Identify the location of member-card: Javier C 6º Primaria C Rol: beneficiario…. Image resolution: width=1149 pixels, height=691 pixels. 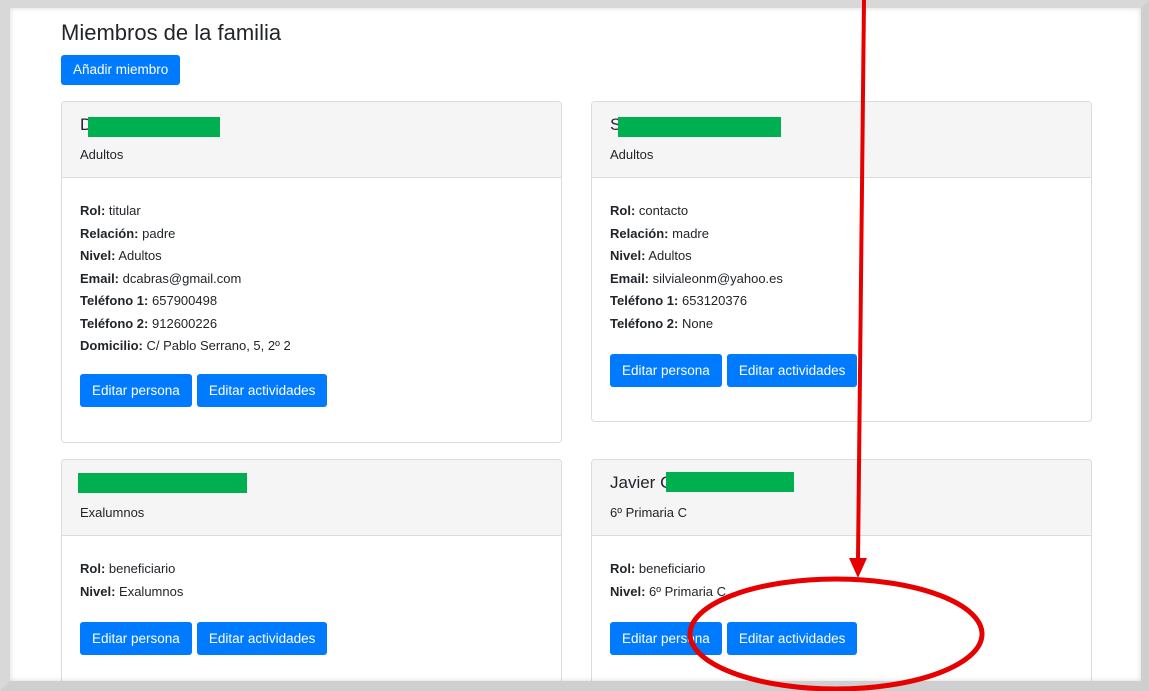
(841, 570).